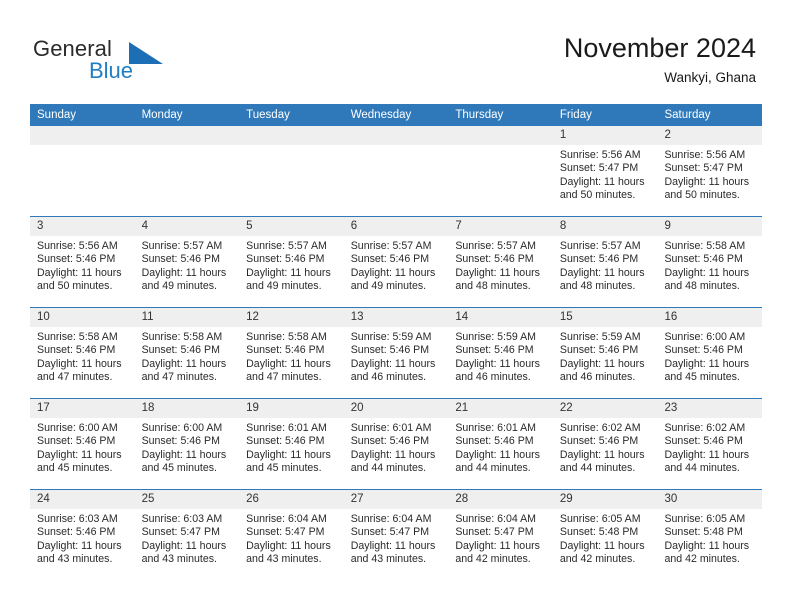  I want to click on daylight-text-line2: and 47 minutes., so click(179, 377).